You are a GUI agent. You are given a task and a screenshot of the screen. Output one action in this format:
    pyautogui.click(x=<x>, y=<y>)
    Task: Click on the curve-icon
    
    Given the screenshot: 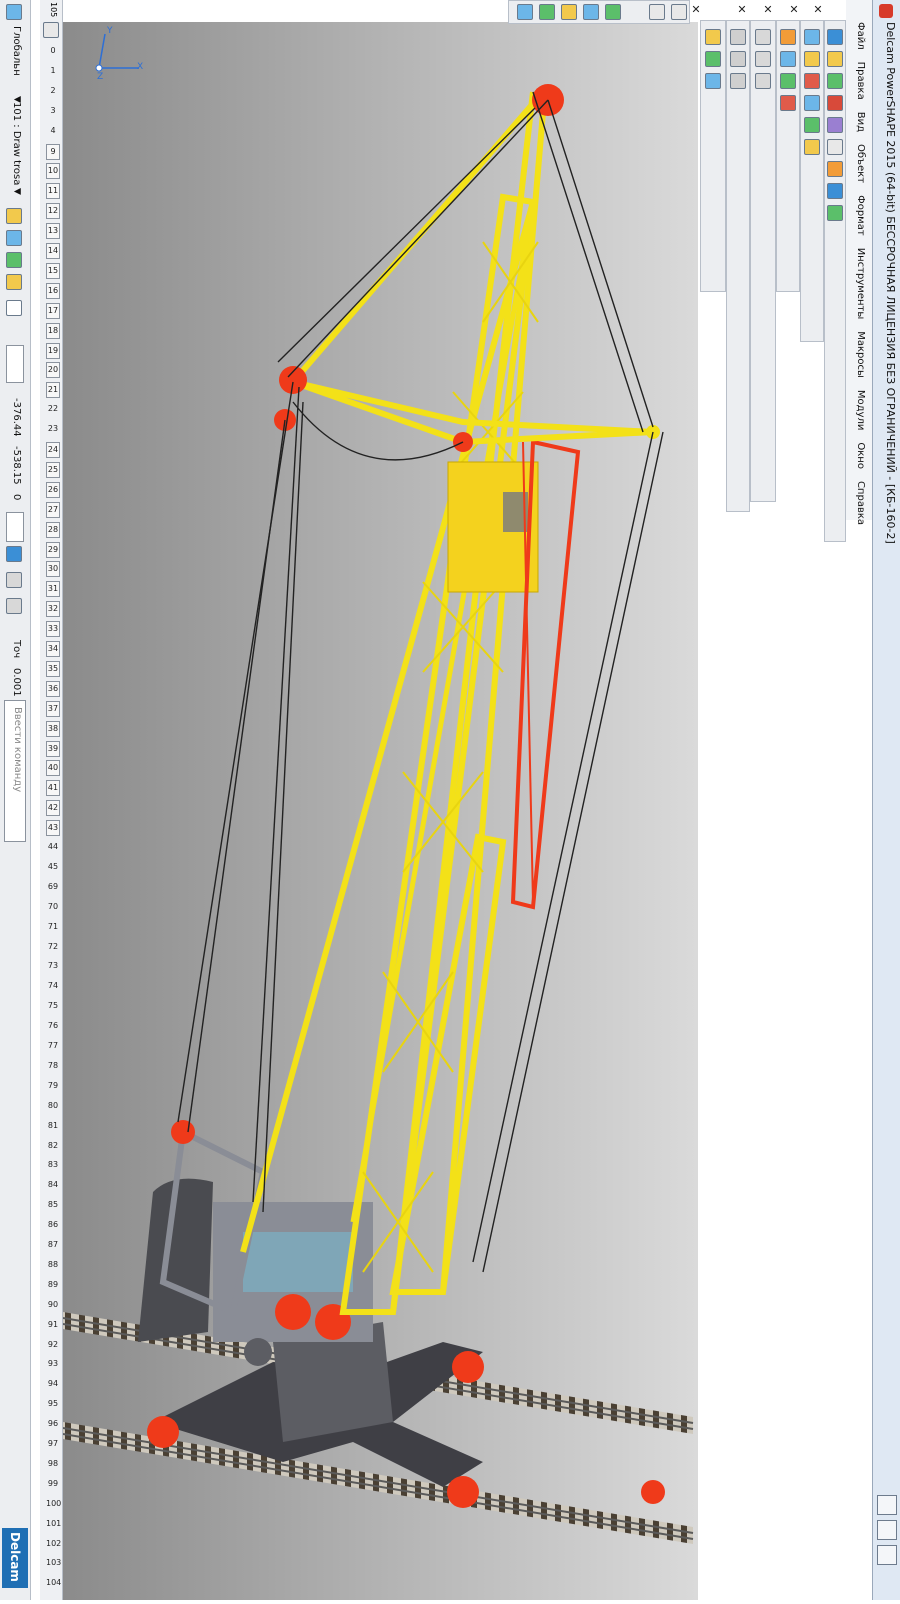 What is the action you would take?
    pyautogui.click(x=835, y=103)
    